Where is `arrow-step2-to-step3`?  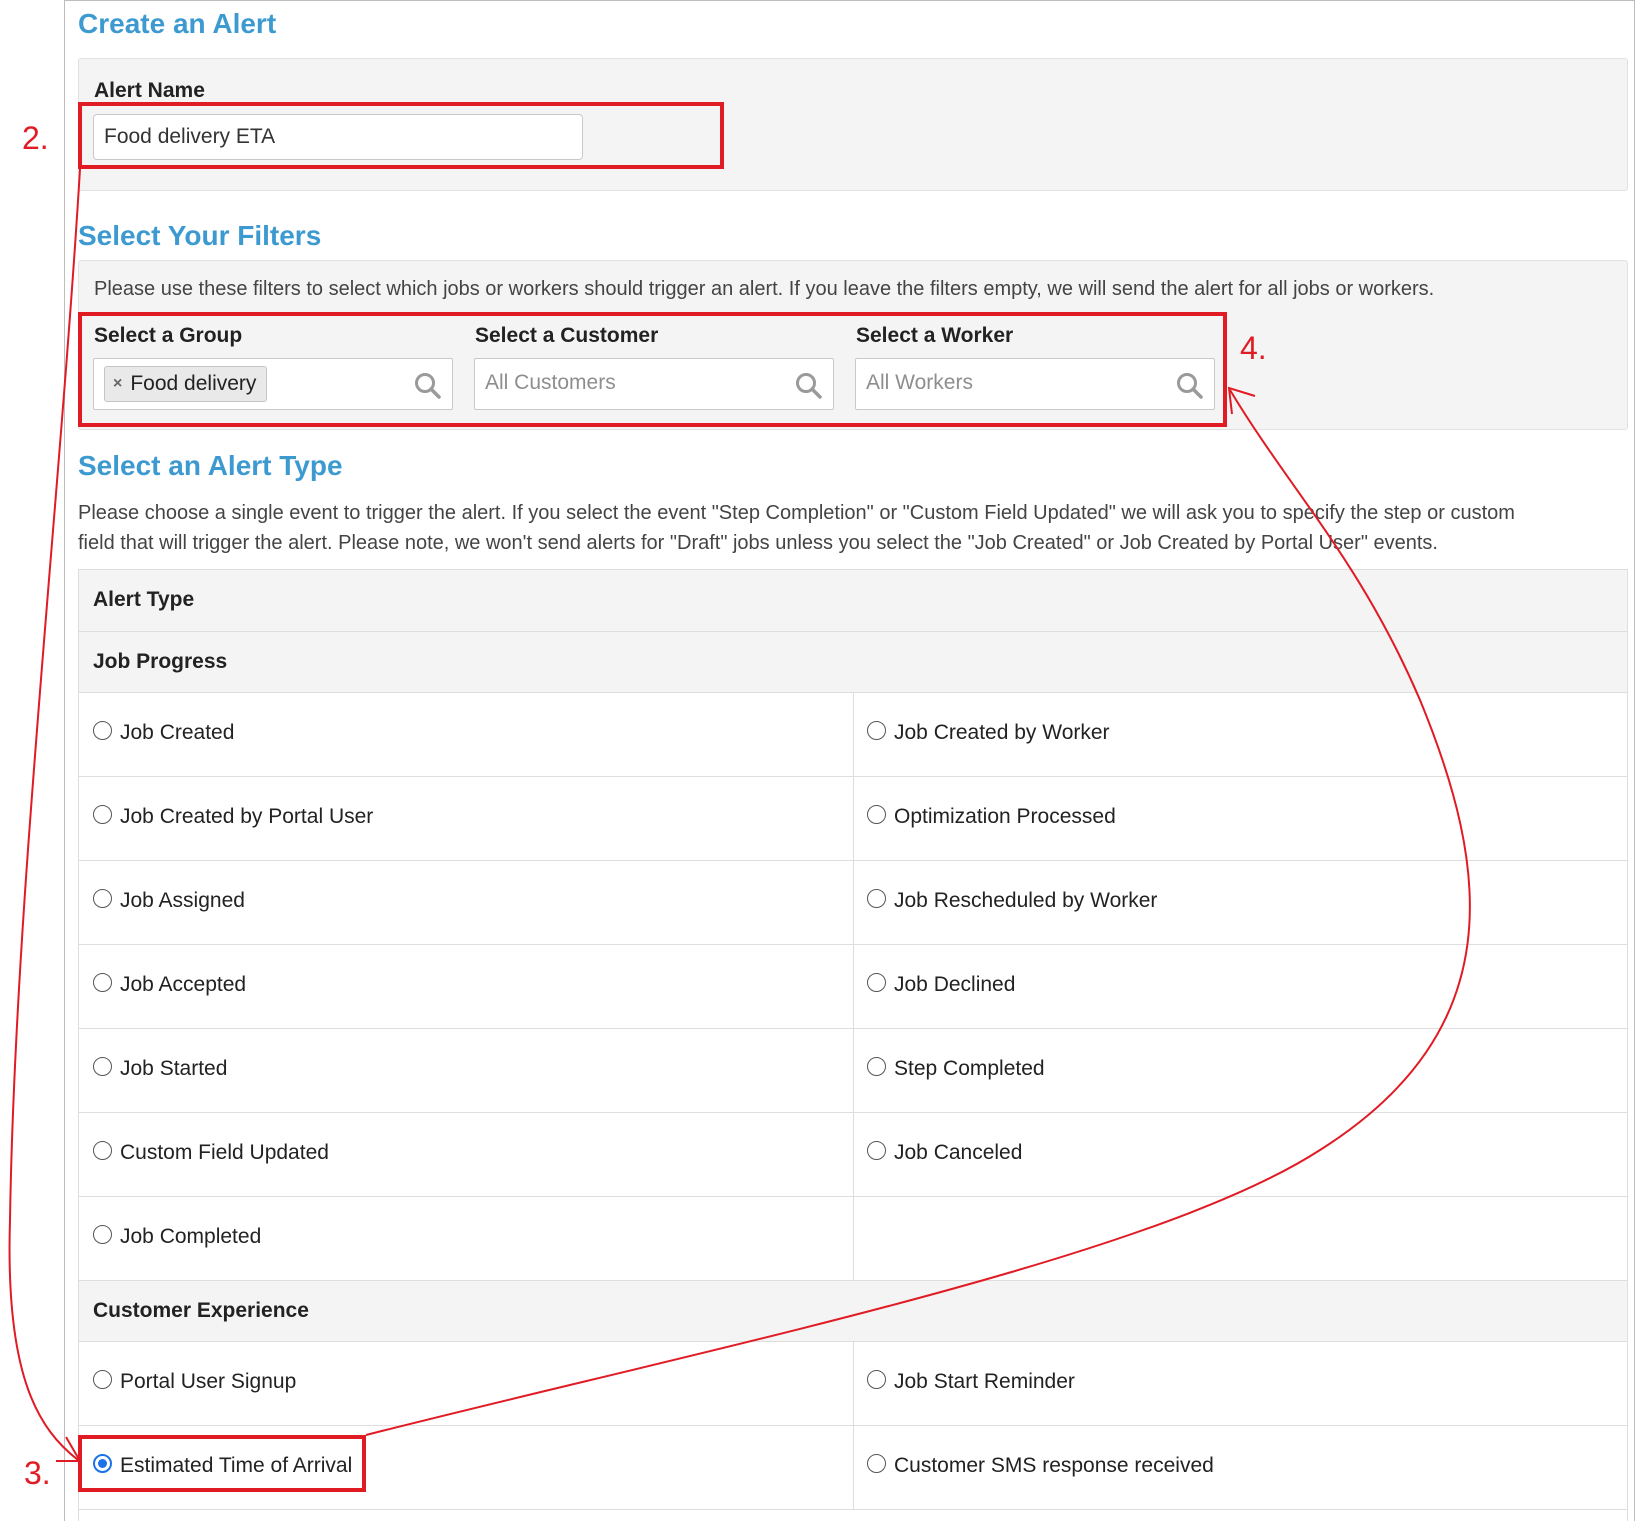 arrow-step2-to-step3 is located at coordinates (44, 814).